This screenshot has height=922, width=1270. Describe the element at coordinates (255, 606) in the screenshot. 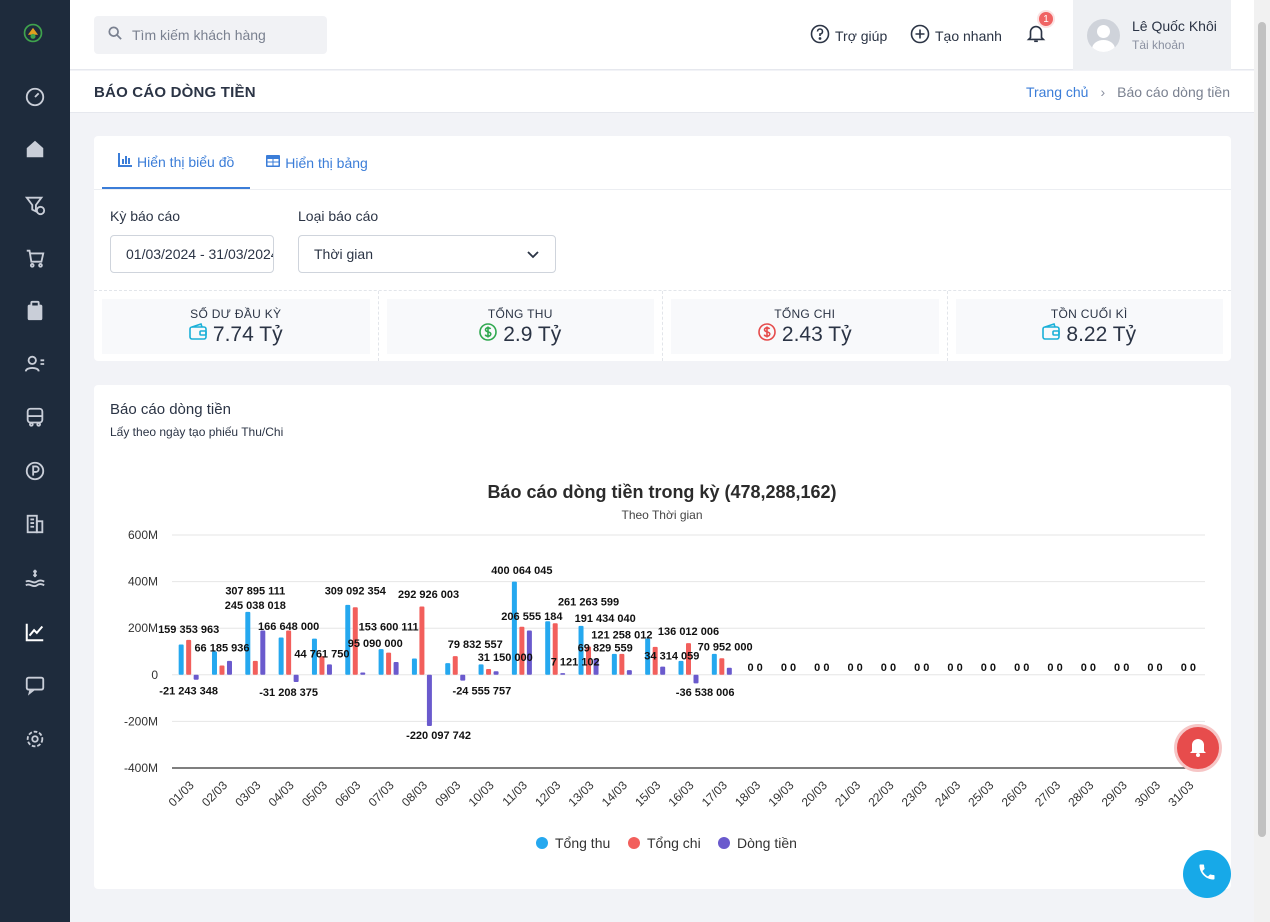

I see `data-label: 245 038 018` at that location.